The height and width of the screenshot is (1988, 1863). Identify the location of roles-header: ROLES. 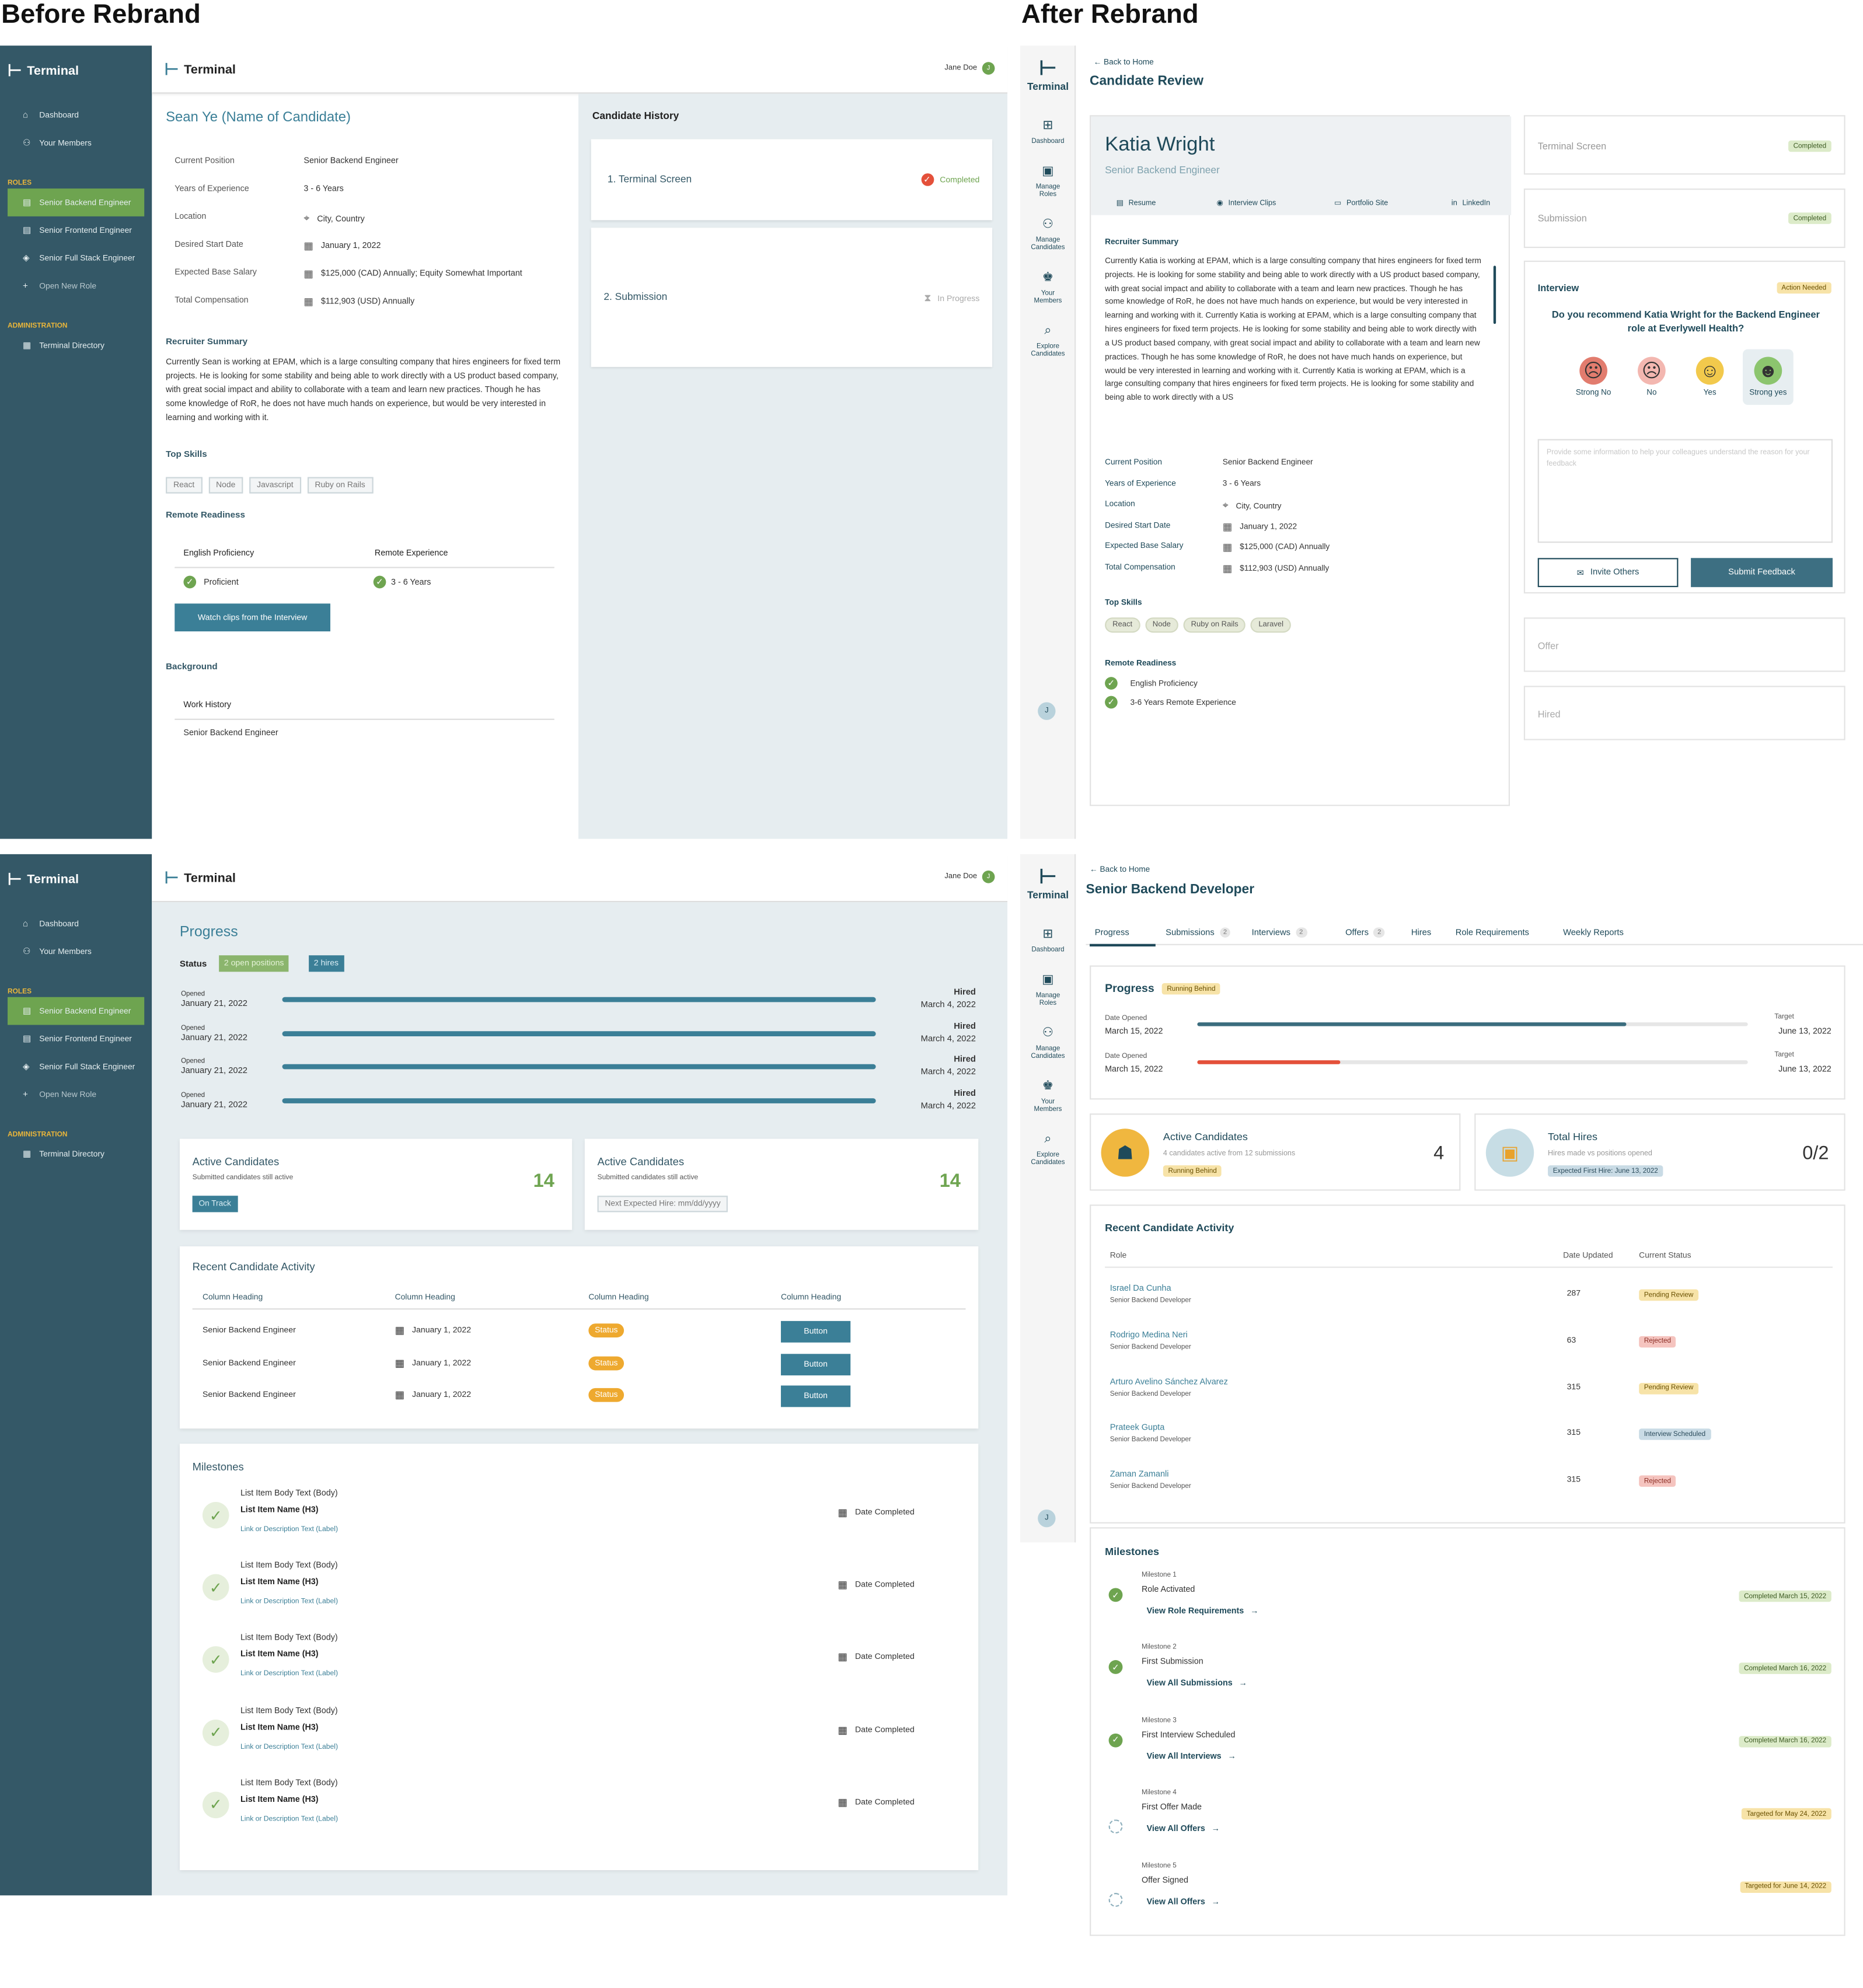
(20, 992).